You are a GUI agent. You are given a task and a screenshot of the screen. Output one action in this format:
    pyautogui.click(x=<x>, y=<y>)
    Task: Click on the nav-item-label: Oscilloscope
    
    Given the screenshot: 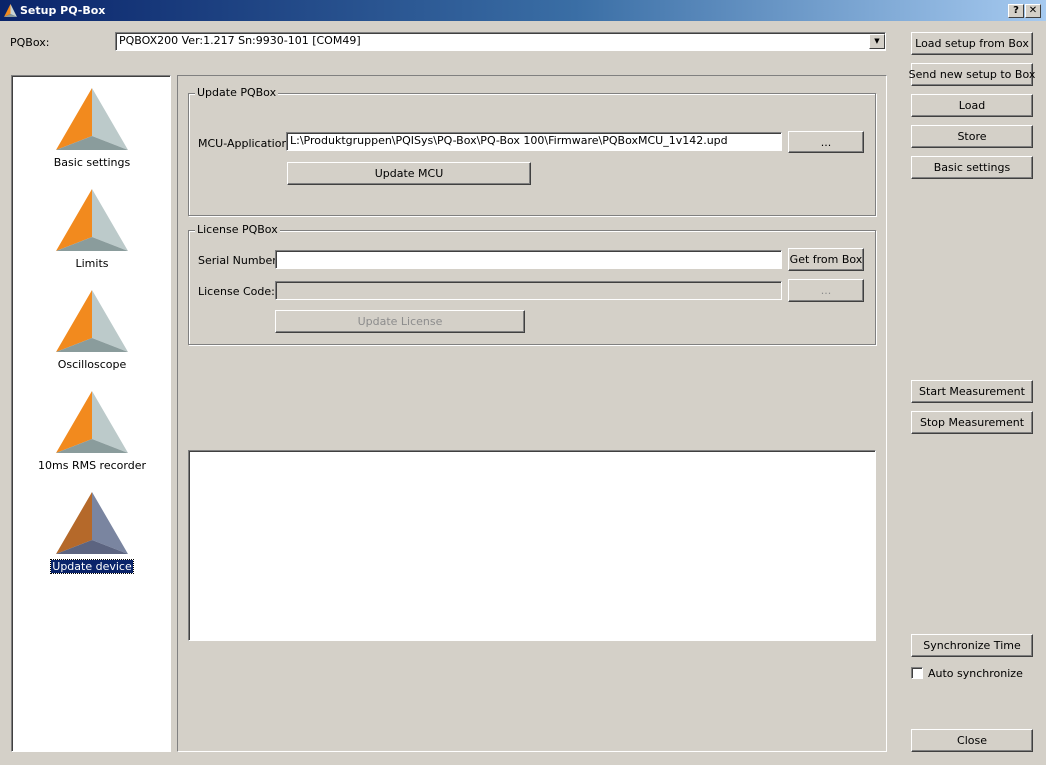 What is the action you would take?
    pyautogui.click(x=92, y=364)
    